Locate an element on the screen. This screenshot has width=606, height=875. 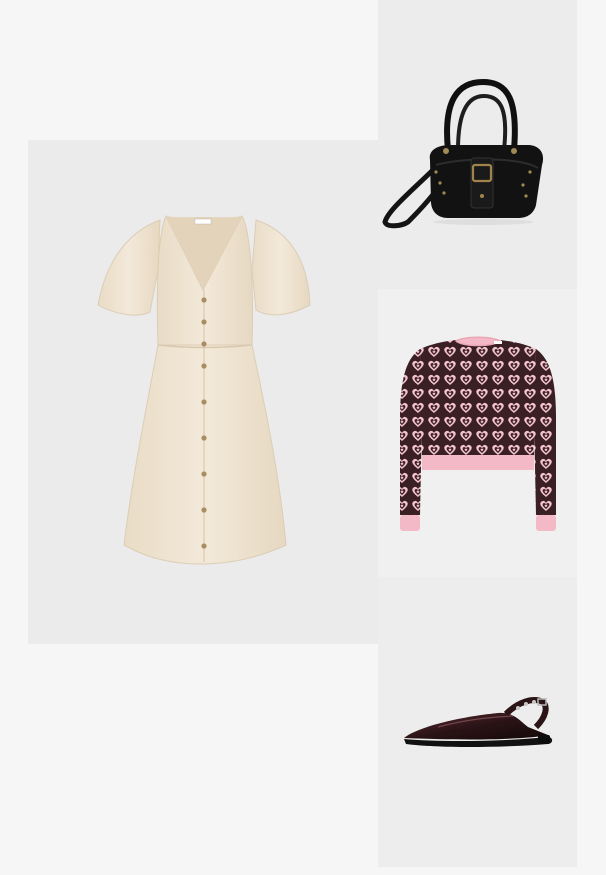
handbag-icon is located at coordinates (463, 153).